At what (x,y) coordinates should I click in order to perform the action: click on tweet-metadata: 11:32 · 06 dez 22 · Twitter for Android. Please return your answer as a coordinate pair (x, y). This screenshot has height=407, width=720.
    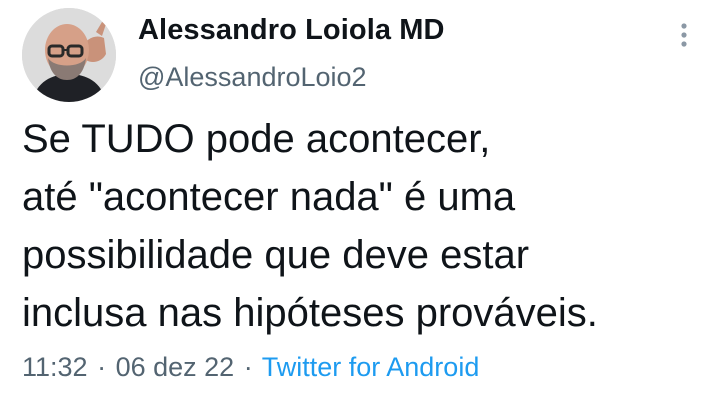
    Looking at the image, I should click on (250, 367).